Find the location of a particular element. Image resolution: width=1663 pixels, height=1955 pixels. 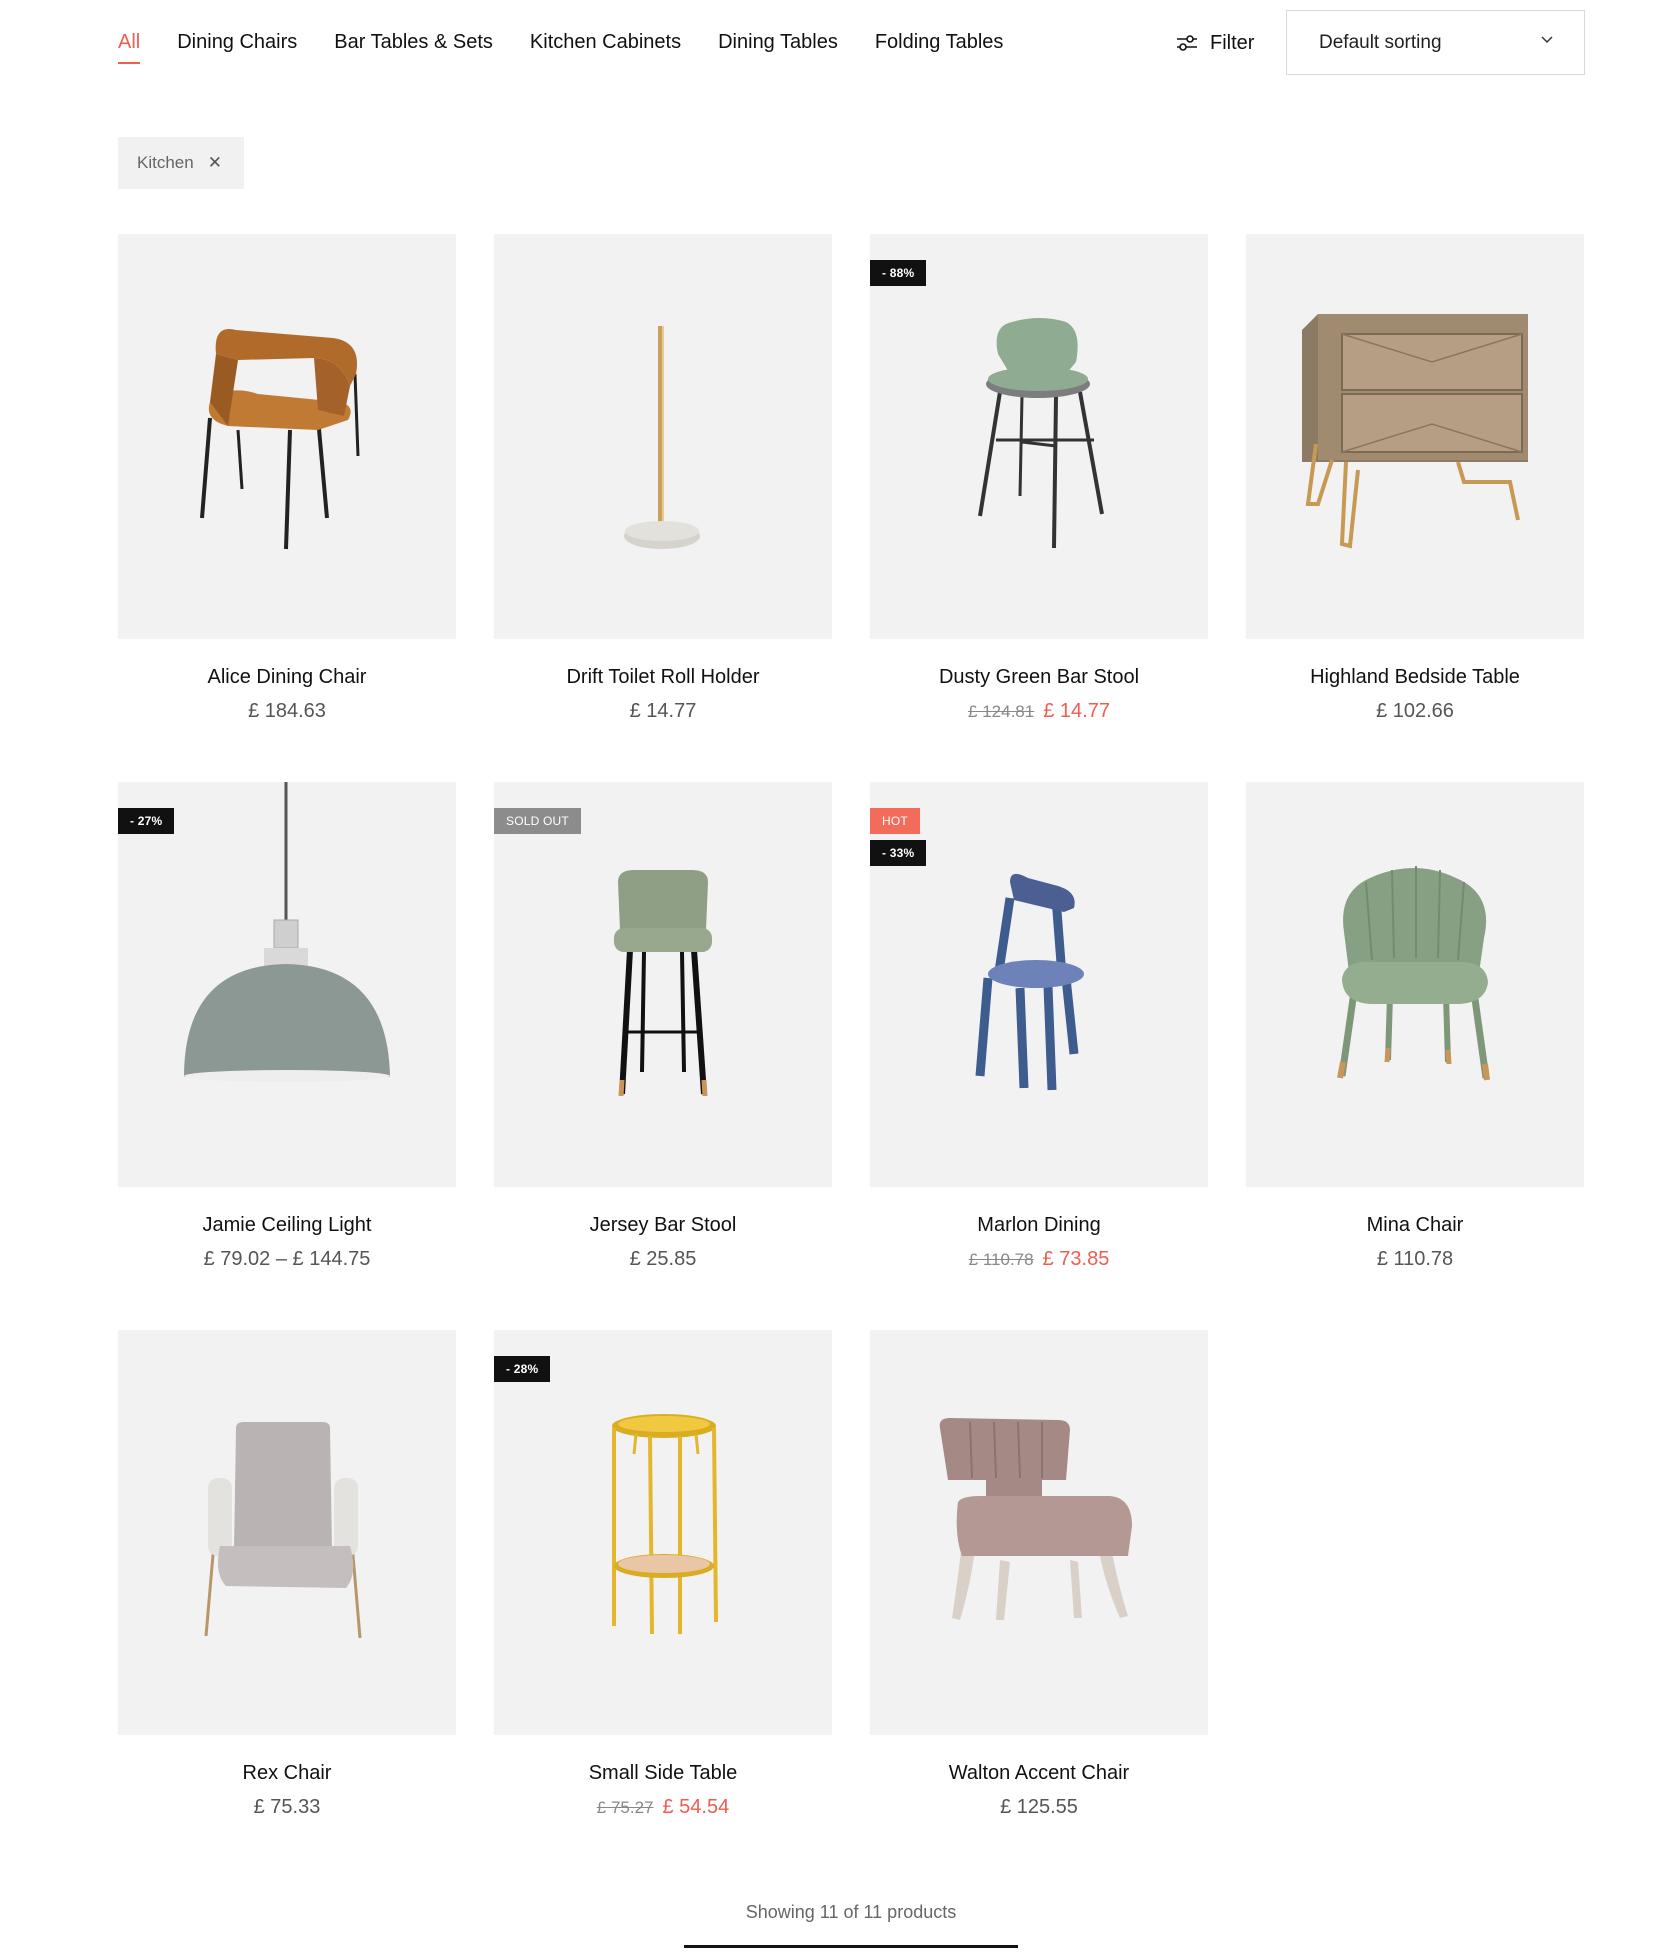

product-card: Drift Toilet Roll Holder £ 14.77 is located at coordinates (663, 478).